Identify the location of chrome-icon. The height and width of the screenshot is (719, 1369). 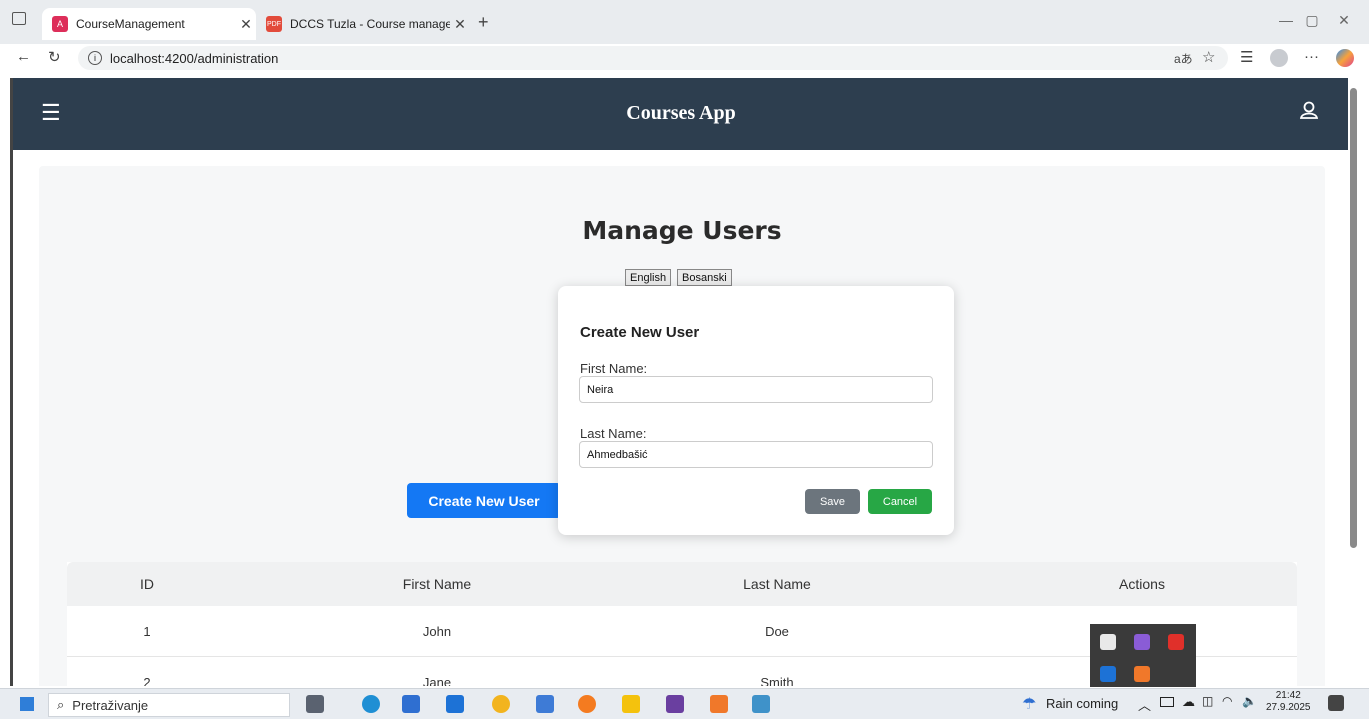
(501, 704).